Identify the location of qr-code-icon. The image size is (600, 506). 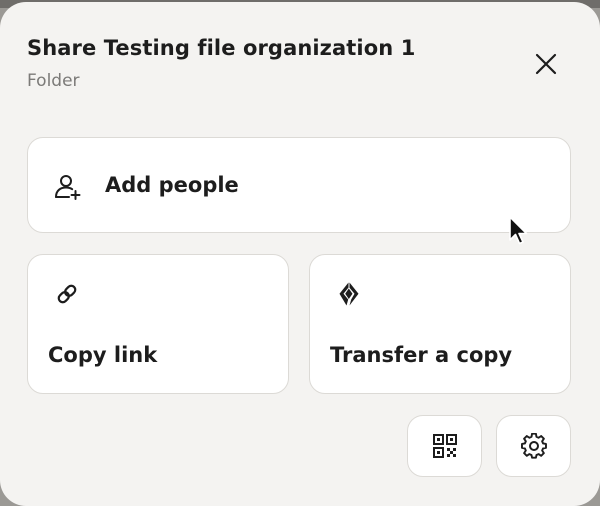
(444, 446).